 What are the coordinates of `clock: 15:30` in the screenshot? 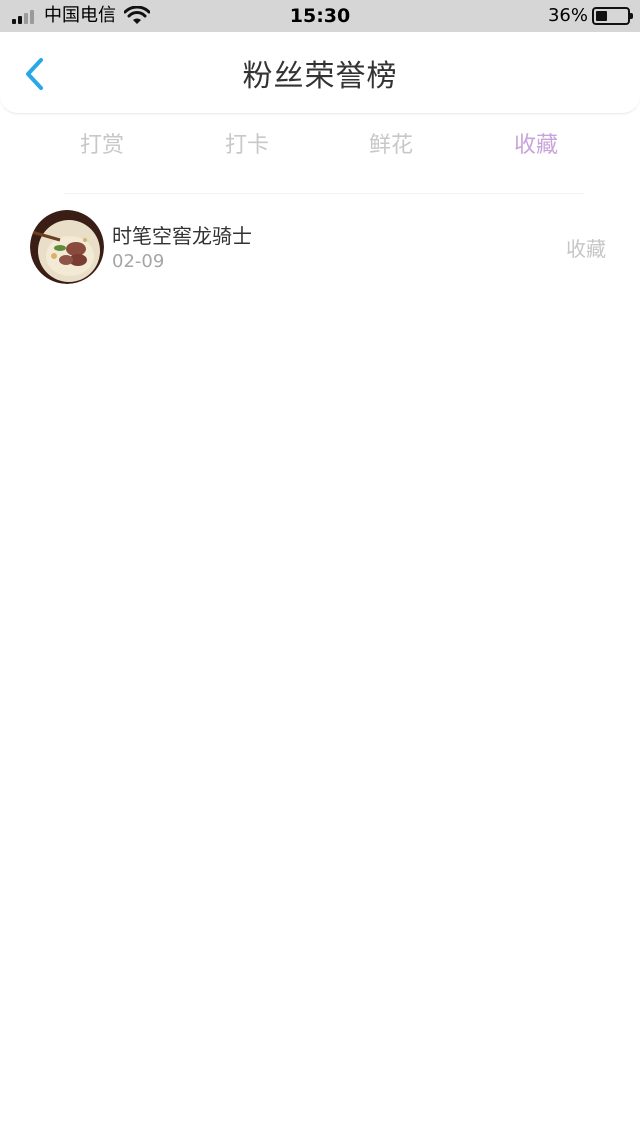 It's located at (320, 16).